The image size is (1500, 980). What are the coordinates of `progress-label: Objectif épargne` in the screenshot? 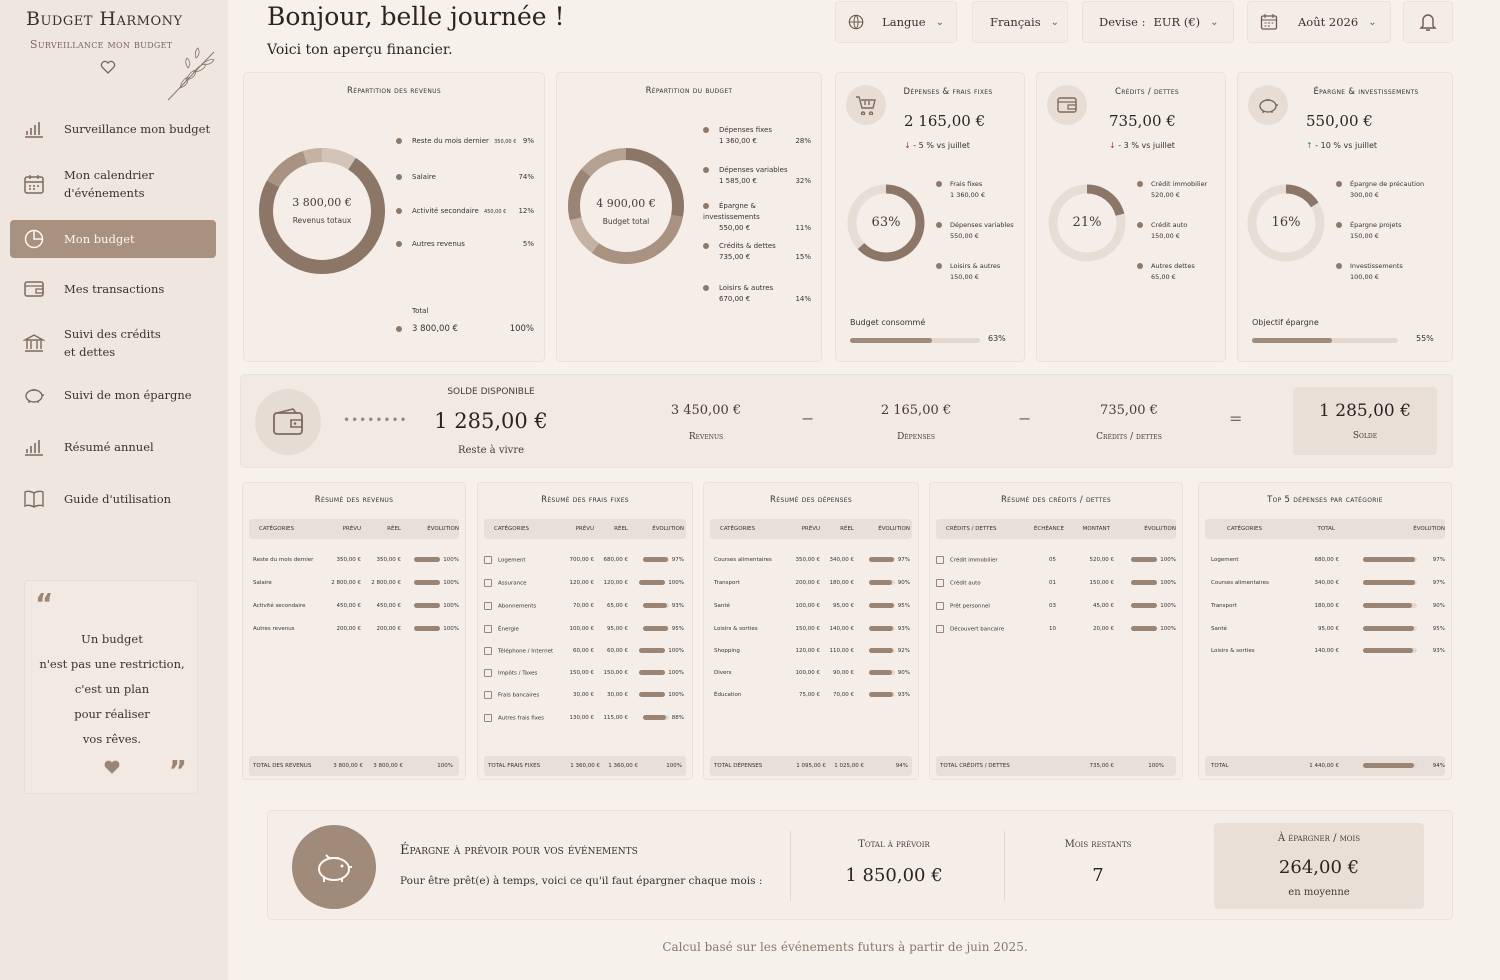 It's located at (1285, 322).